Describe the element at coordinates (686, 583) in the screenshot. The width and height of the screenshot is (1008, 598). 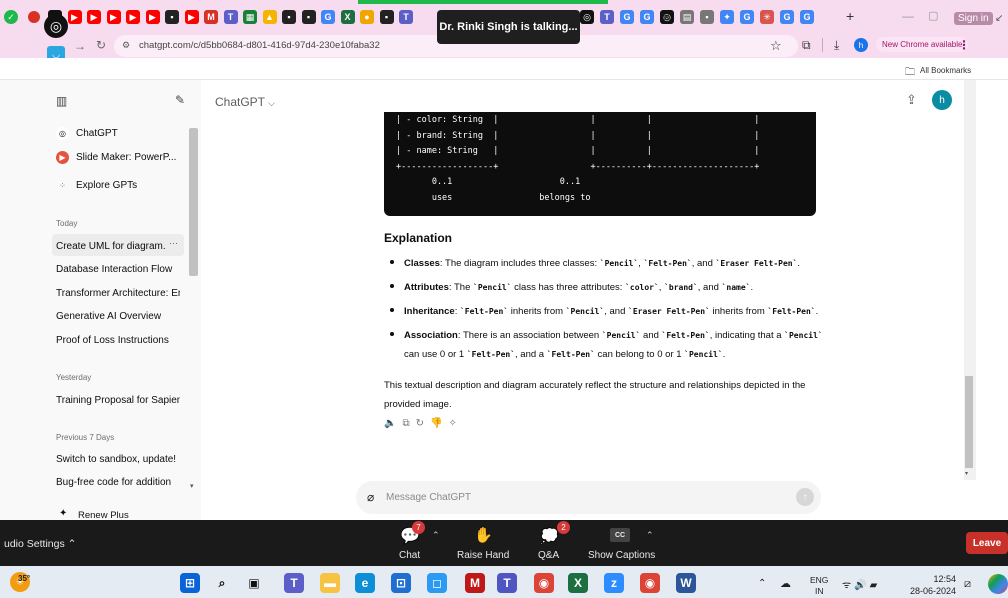
I see `word-icon: W` at that location.